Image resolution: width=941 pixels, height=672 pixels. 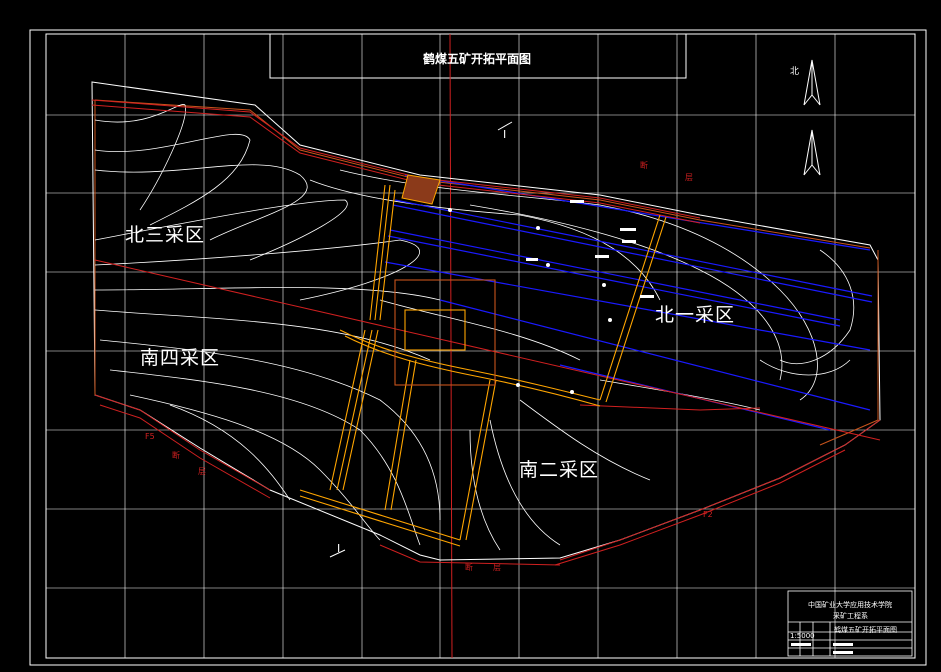 What do you see at coordinates (850, 616) in the screenshot?
I see `department-name: 采矿工程系` at bounding box center [850, 616].